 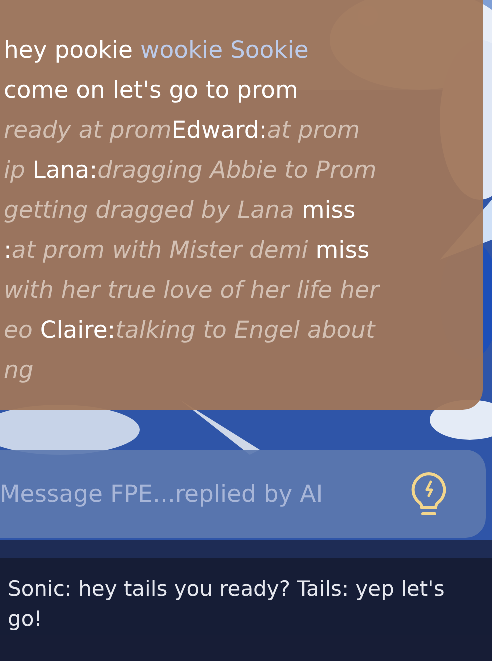 I want to click on message-field: Message FPE...replied by AI, so click(x=243, y=494).